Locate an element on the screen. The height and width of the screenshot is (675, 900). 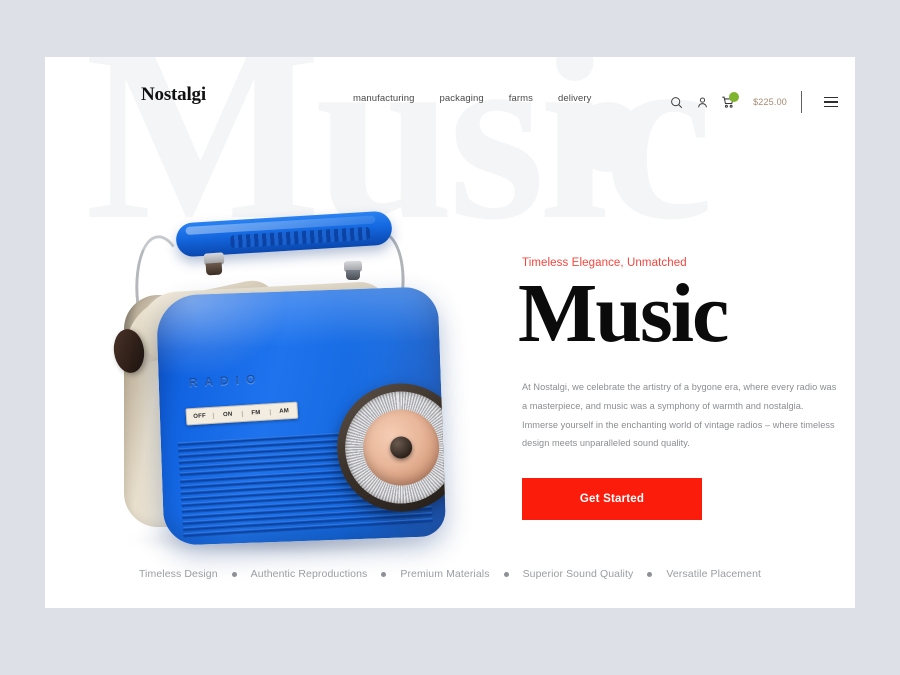
search-icon is located at coordinates (676, 102).